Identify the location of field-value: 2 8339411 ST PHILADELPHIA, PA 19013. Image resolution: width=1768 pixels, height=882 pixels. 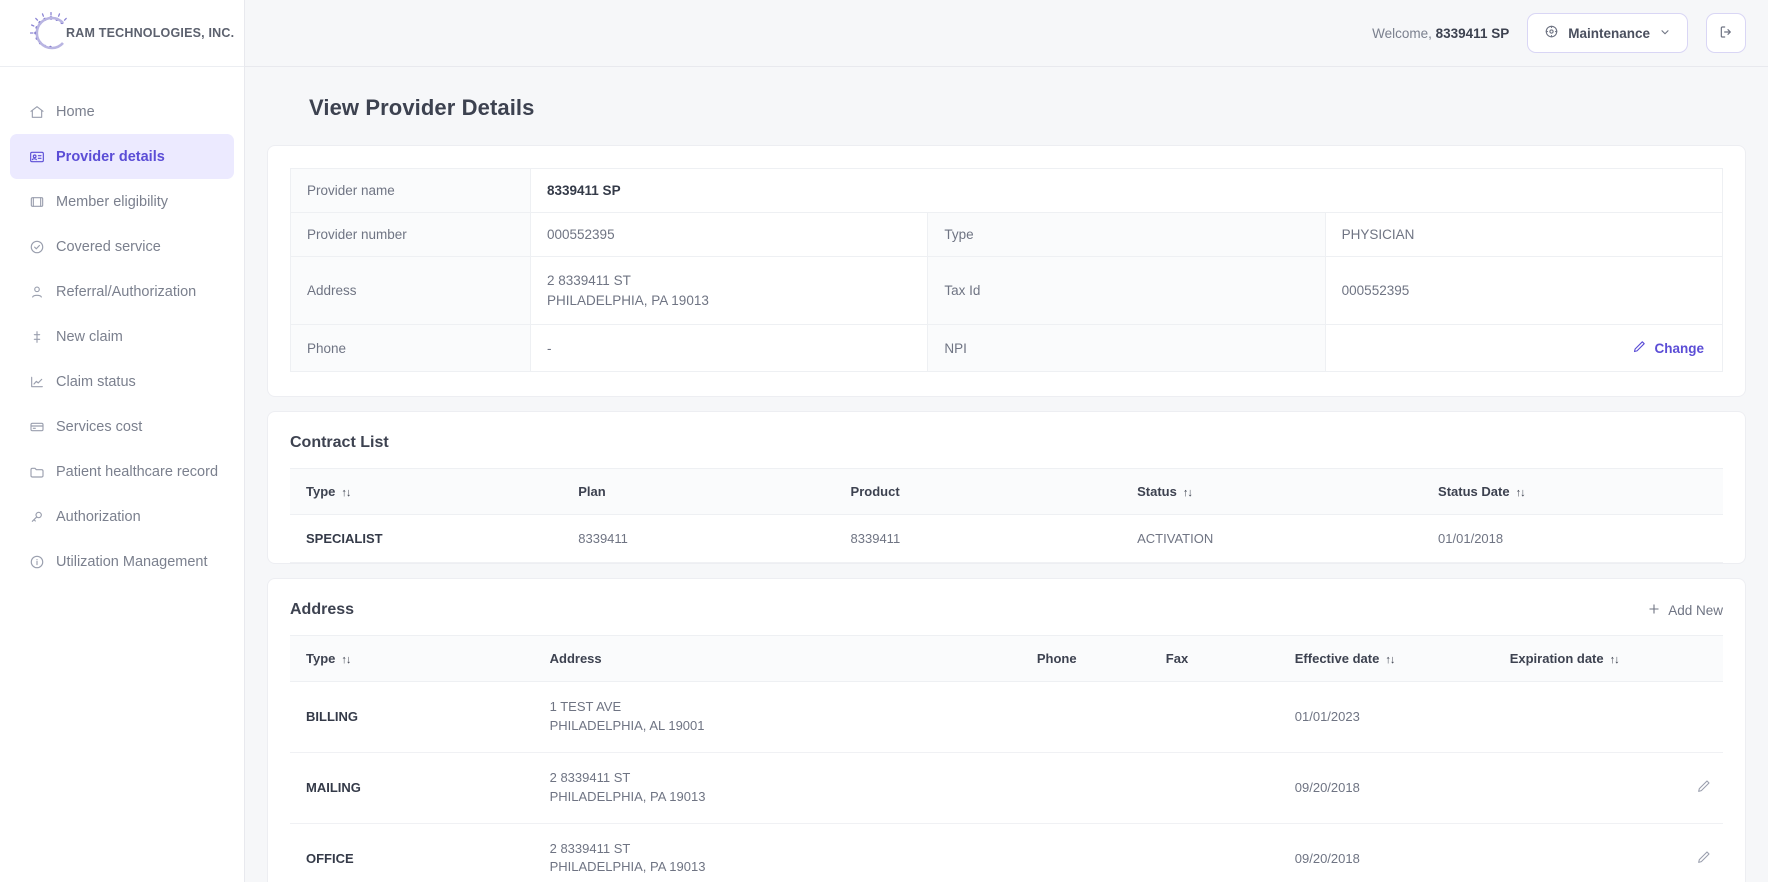
(729, 290).